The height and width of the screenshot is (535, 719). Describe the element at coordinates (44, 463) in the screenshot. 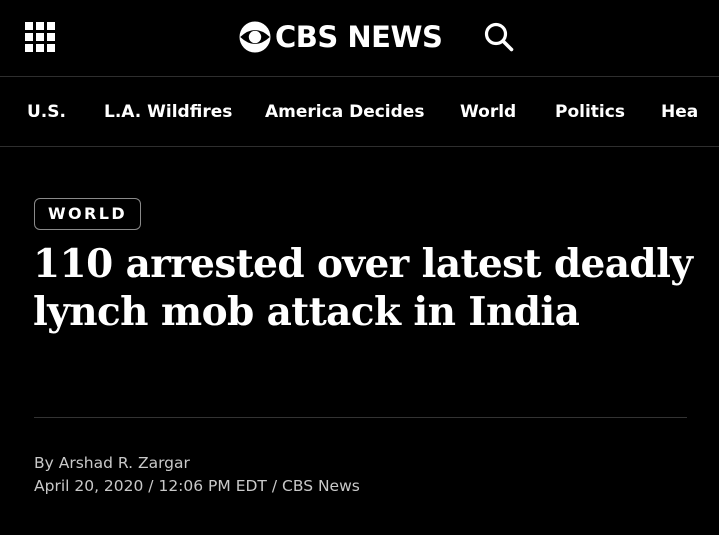

I see `byline-prefix: By` at that location.